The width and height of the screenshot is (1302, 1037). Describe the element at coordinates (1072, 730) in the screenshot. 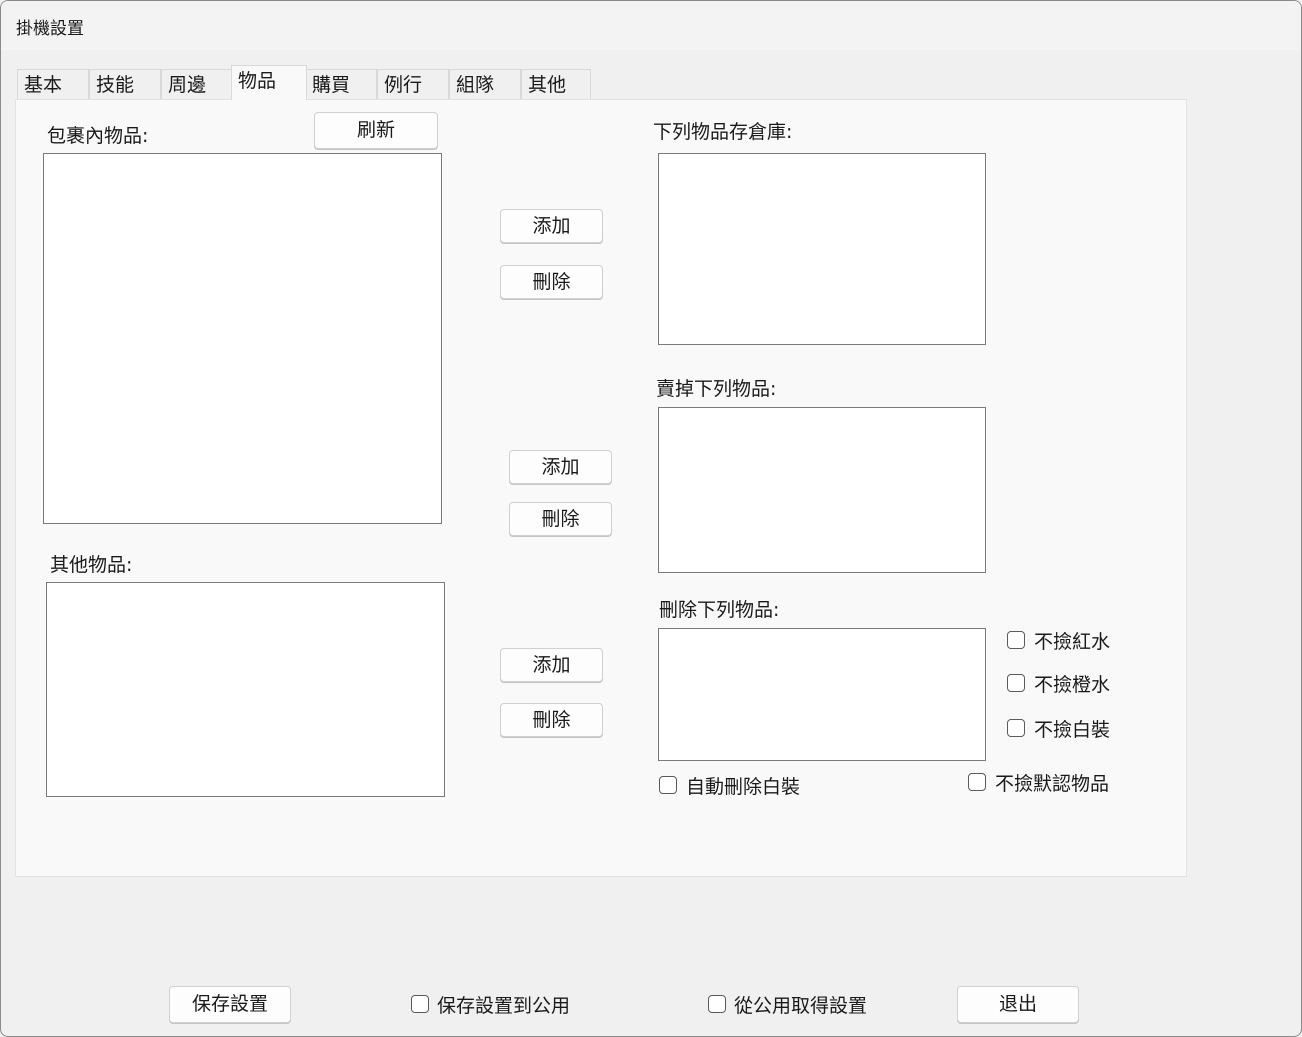

I see `no-pick-white-label: 不撿白裝` at that location.